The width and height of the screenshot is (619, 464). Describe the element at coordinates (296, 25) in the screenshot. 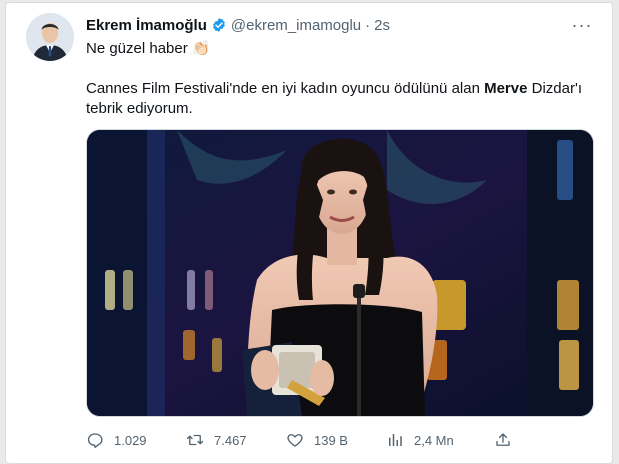

I see `author-handle: @ekrem_imamoglu` at that location.